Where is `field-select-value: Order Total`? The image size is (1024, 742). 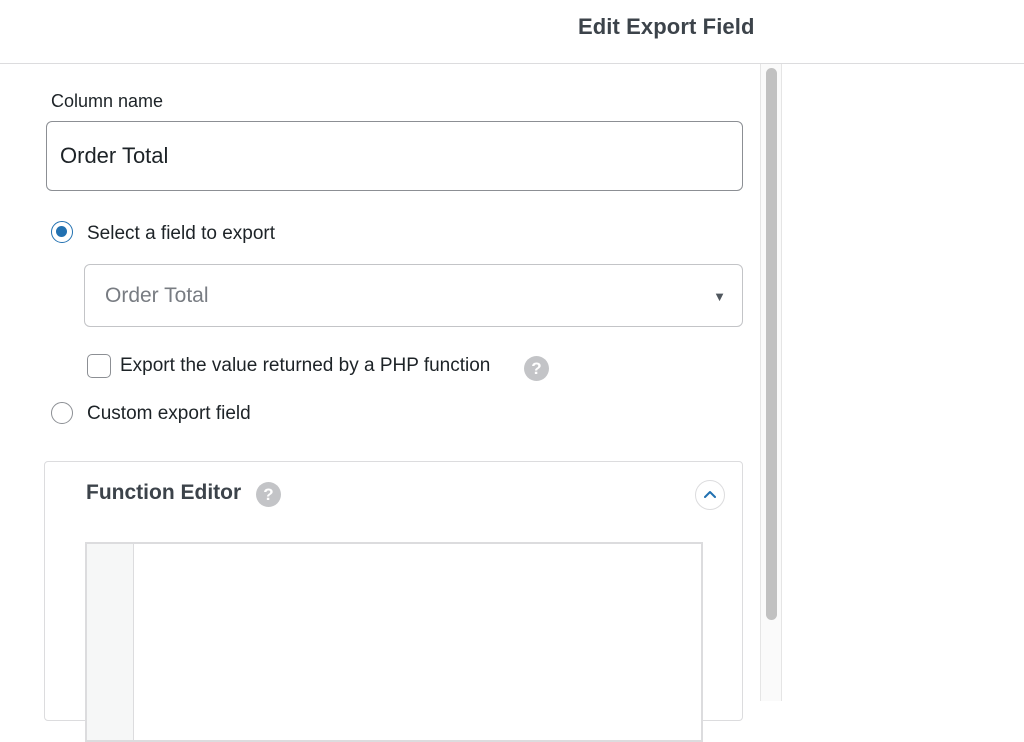
field-select-value: Order Total is located at coordinates (157, 295).